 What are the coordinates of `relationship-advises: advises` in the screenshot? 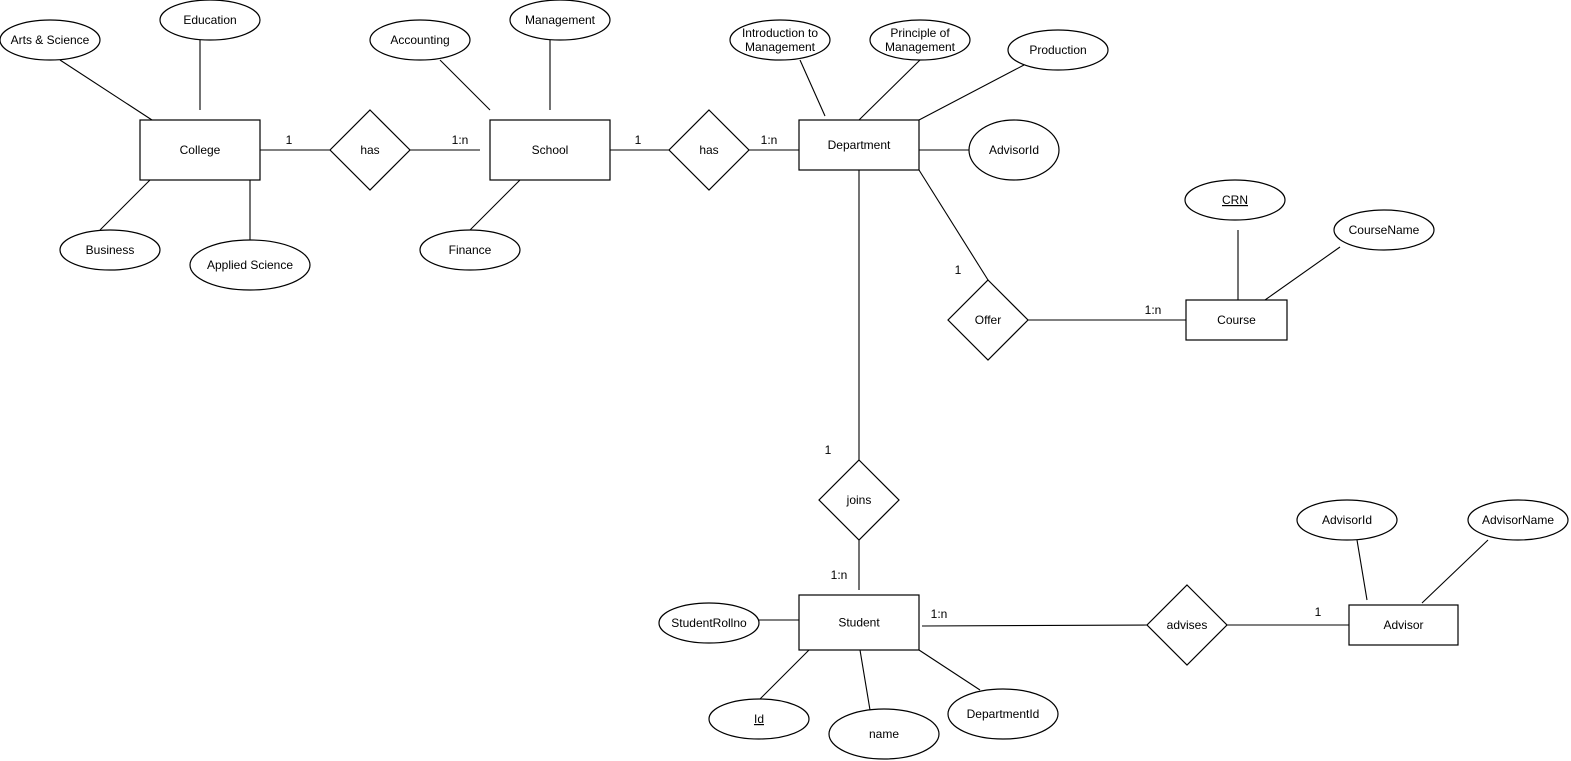 It's located at (1187, 625).